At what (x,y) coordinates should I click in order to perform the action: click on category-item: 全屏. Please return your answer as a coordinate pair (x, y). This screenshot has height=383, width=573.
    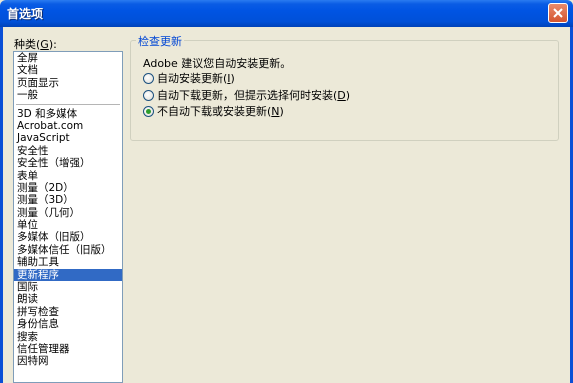
    Looking at the image, I should click on (68, 58).